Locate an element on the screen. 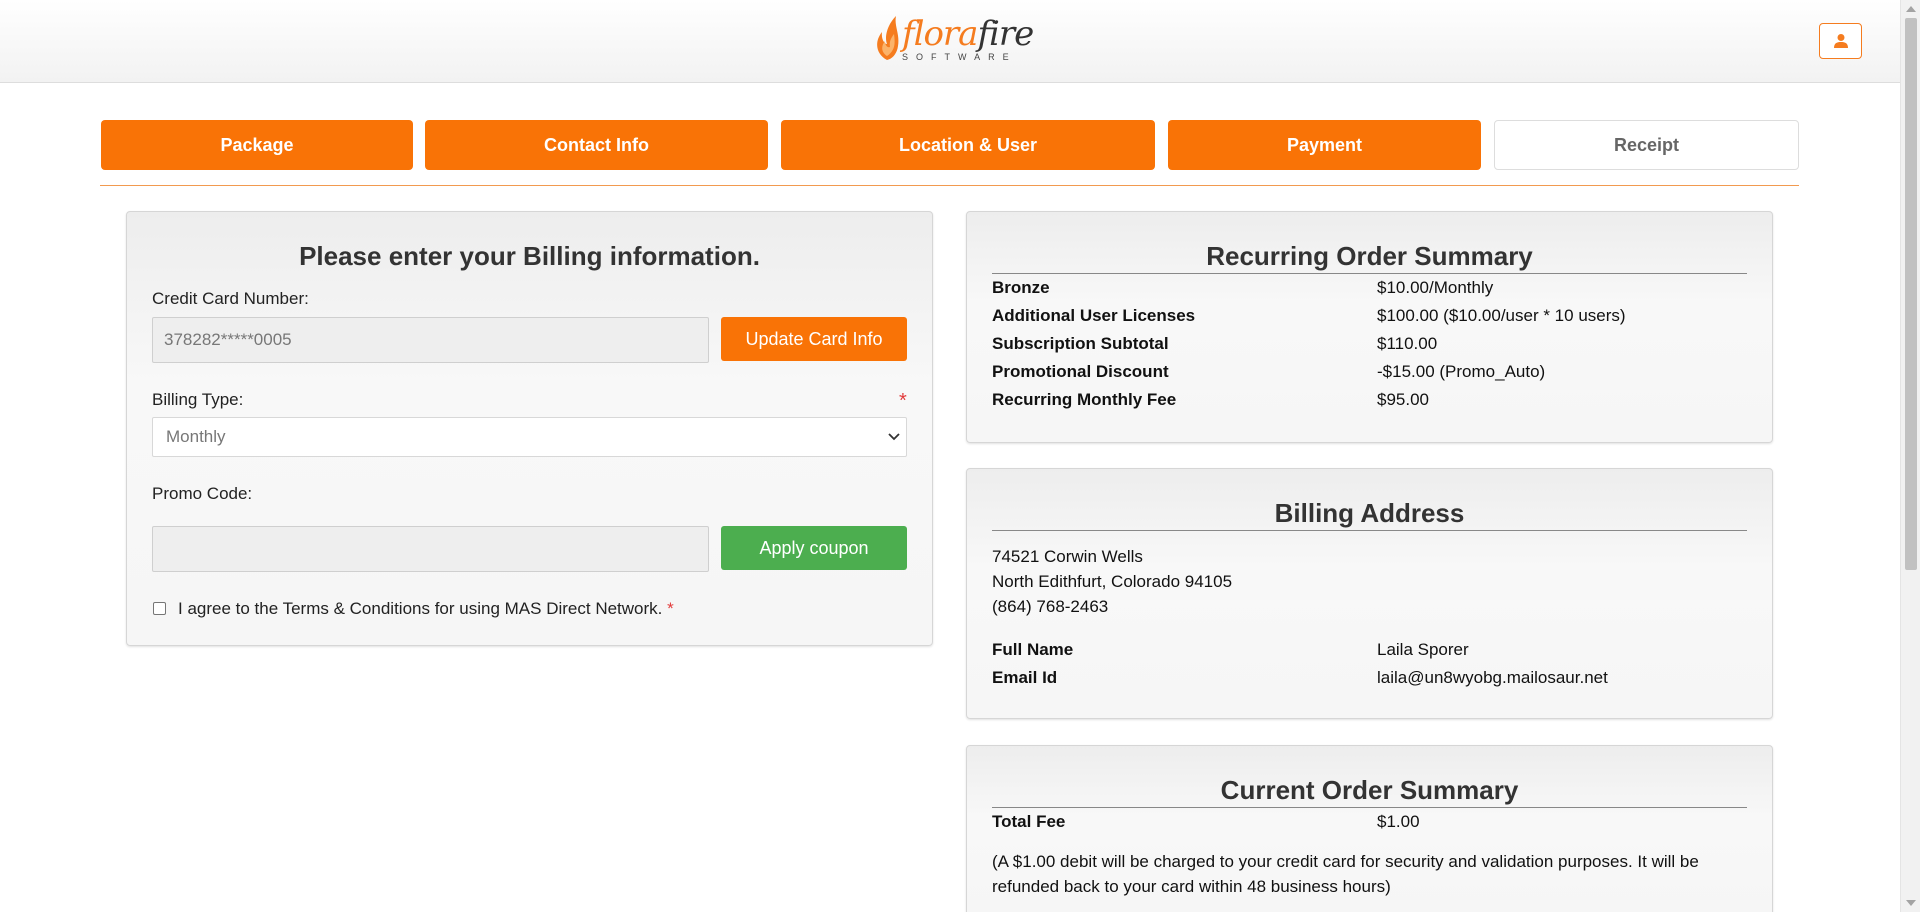 This screenshot has width=1920, height=912. scroll-down-icon is located at coordinates (1911, 903).